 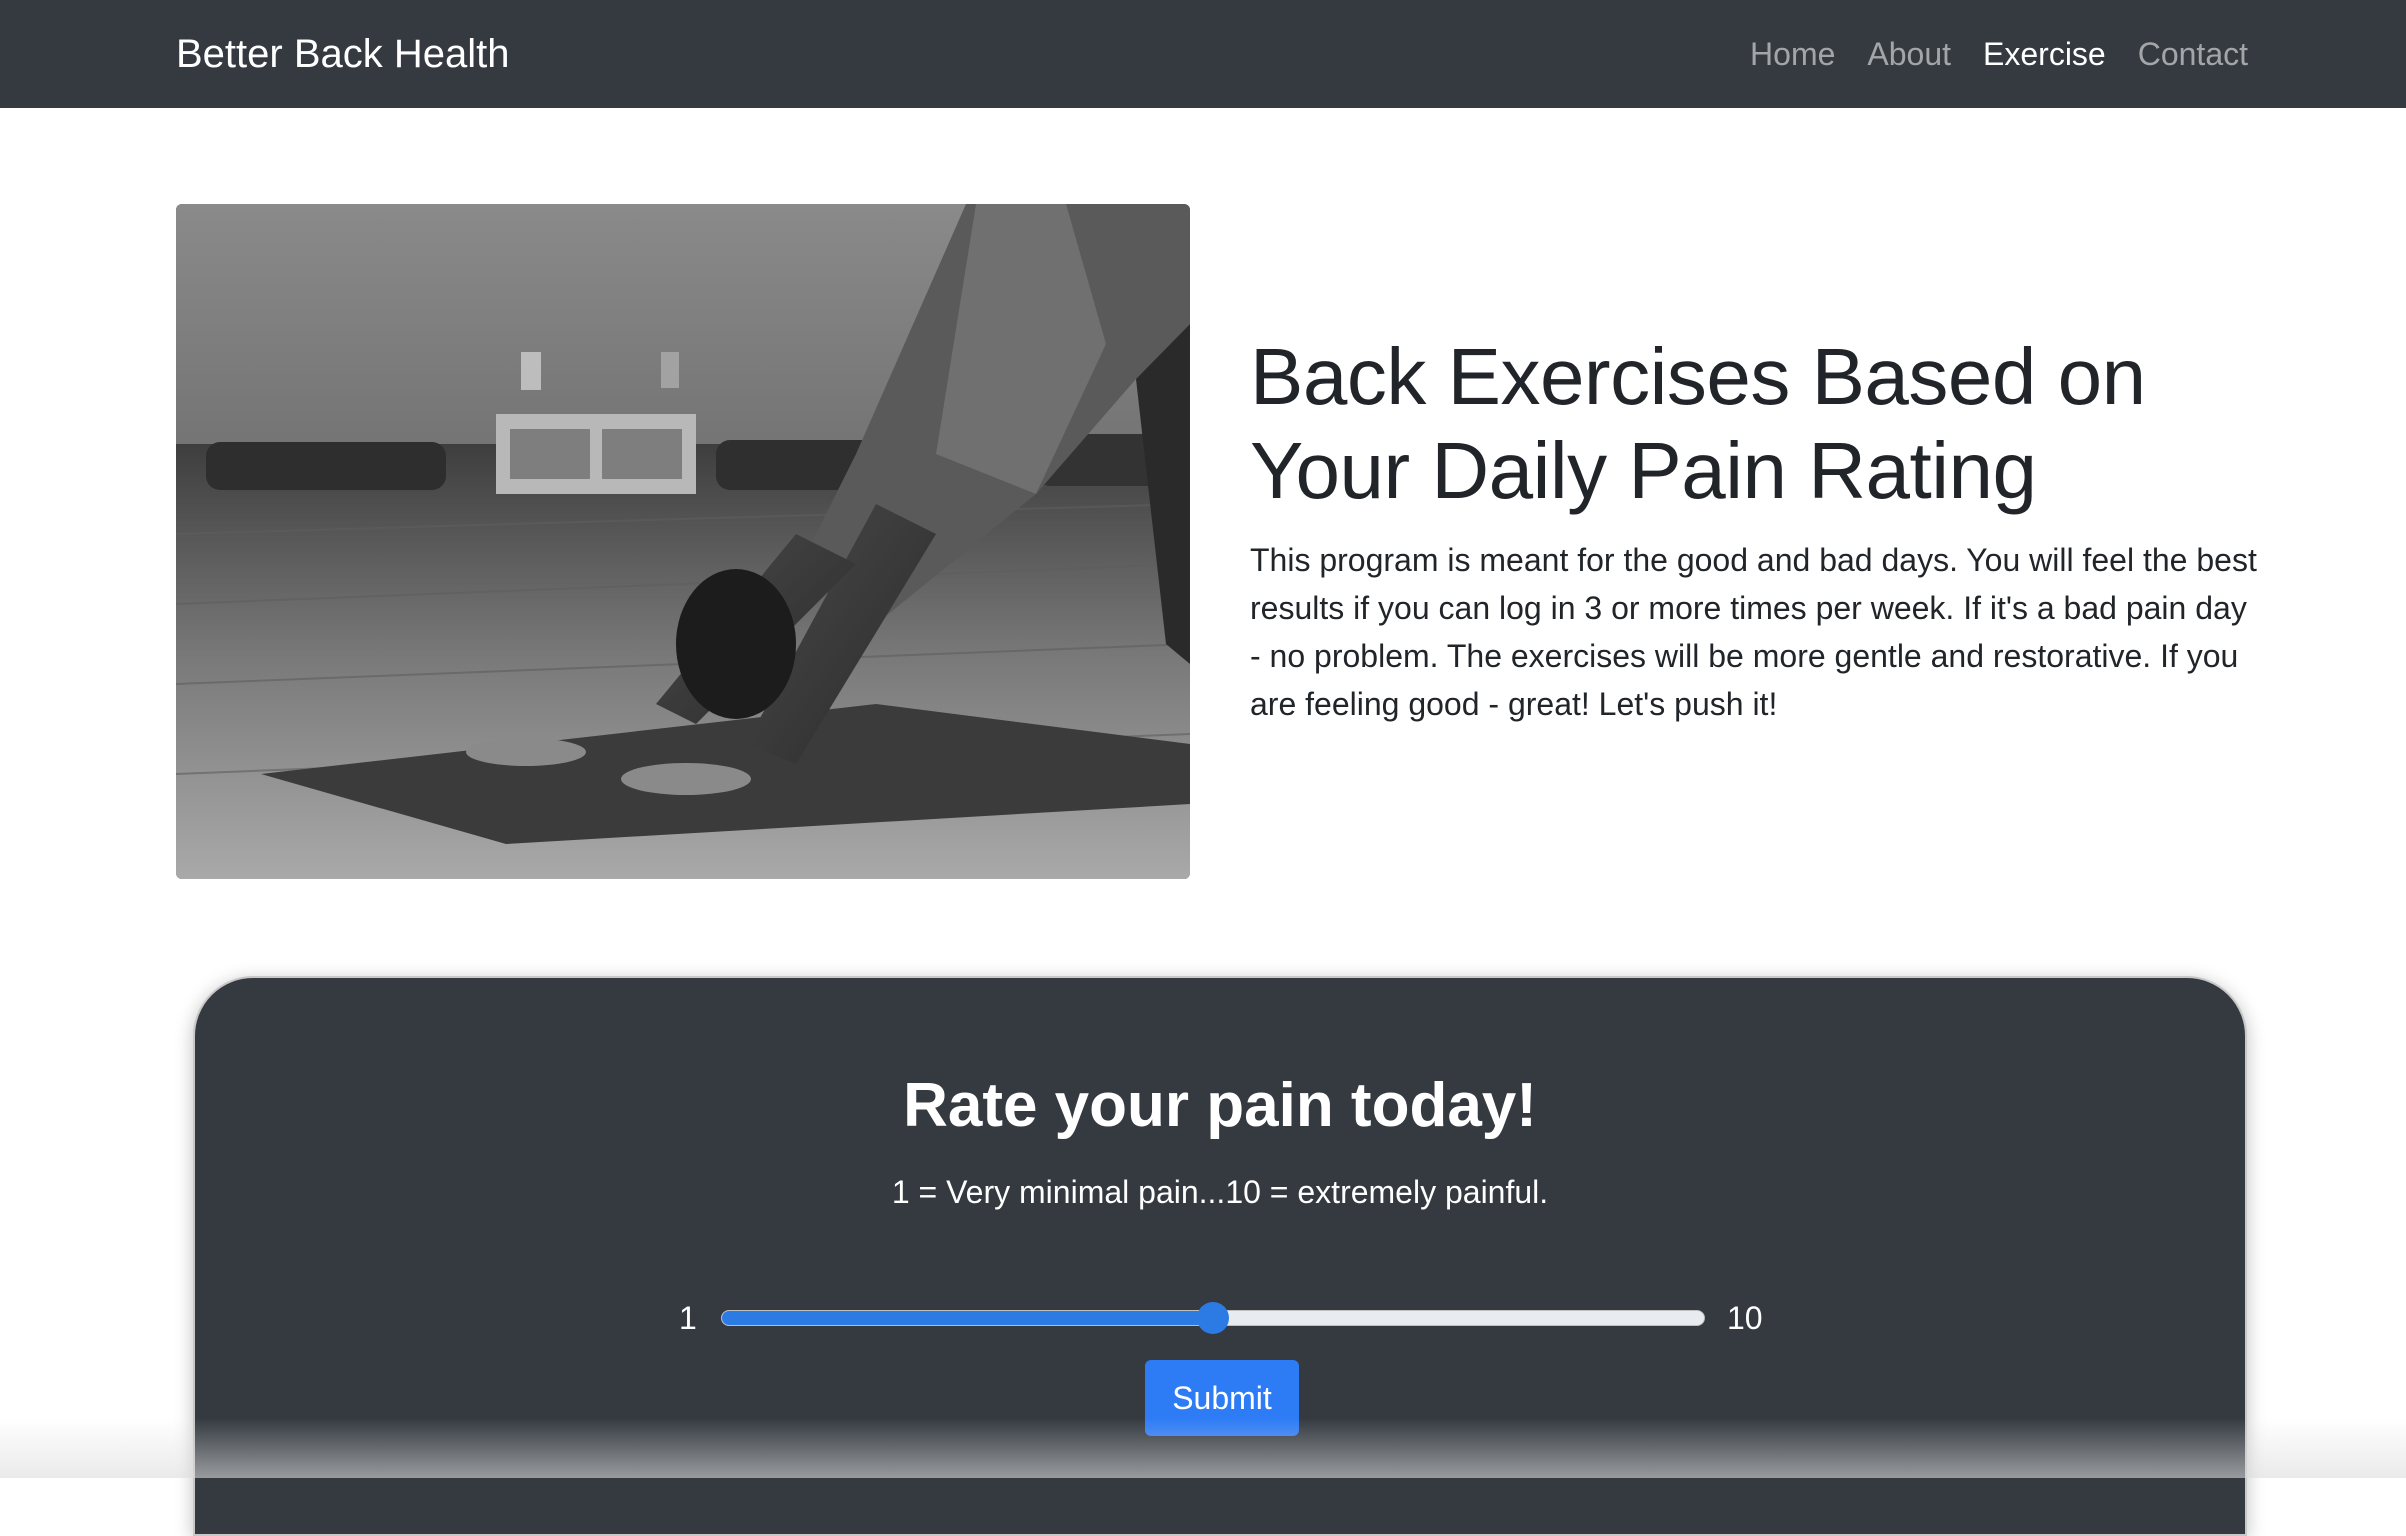 I want to click on nav-link-about: About, so click(x=1909, y=54).